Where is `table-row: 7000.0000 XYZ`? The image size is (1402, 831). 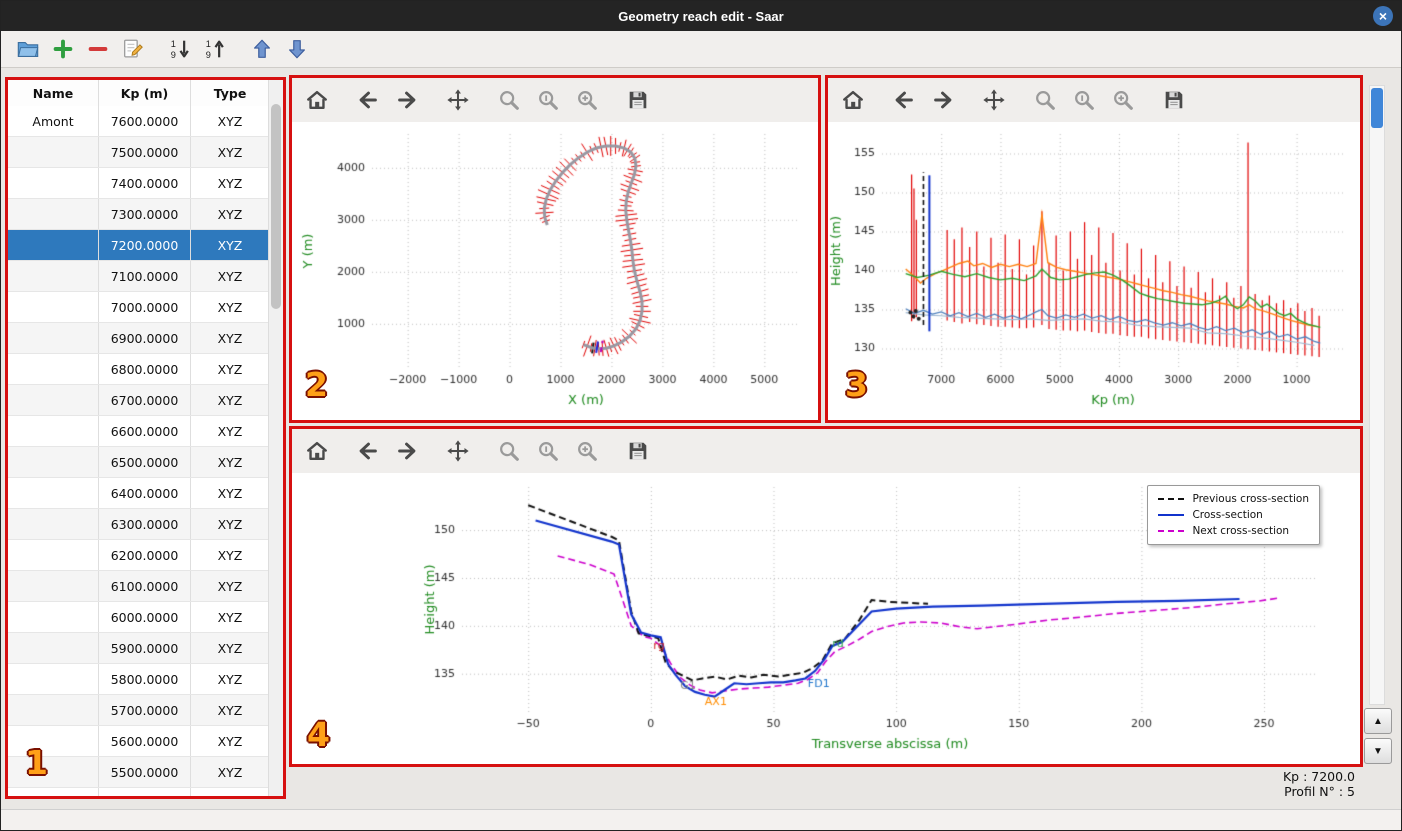 table-row: 7000.0000 XYZ is located at coordinates (138, 307).